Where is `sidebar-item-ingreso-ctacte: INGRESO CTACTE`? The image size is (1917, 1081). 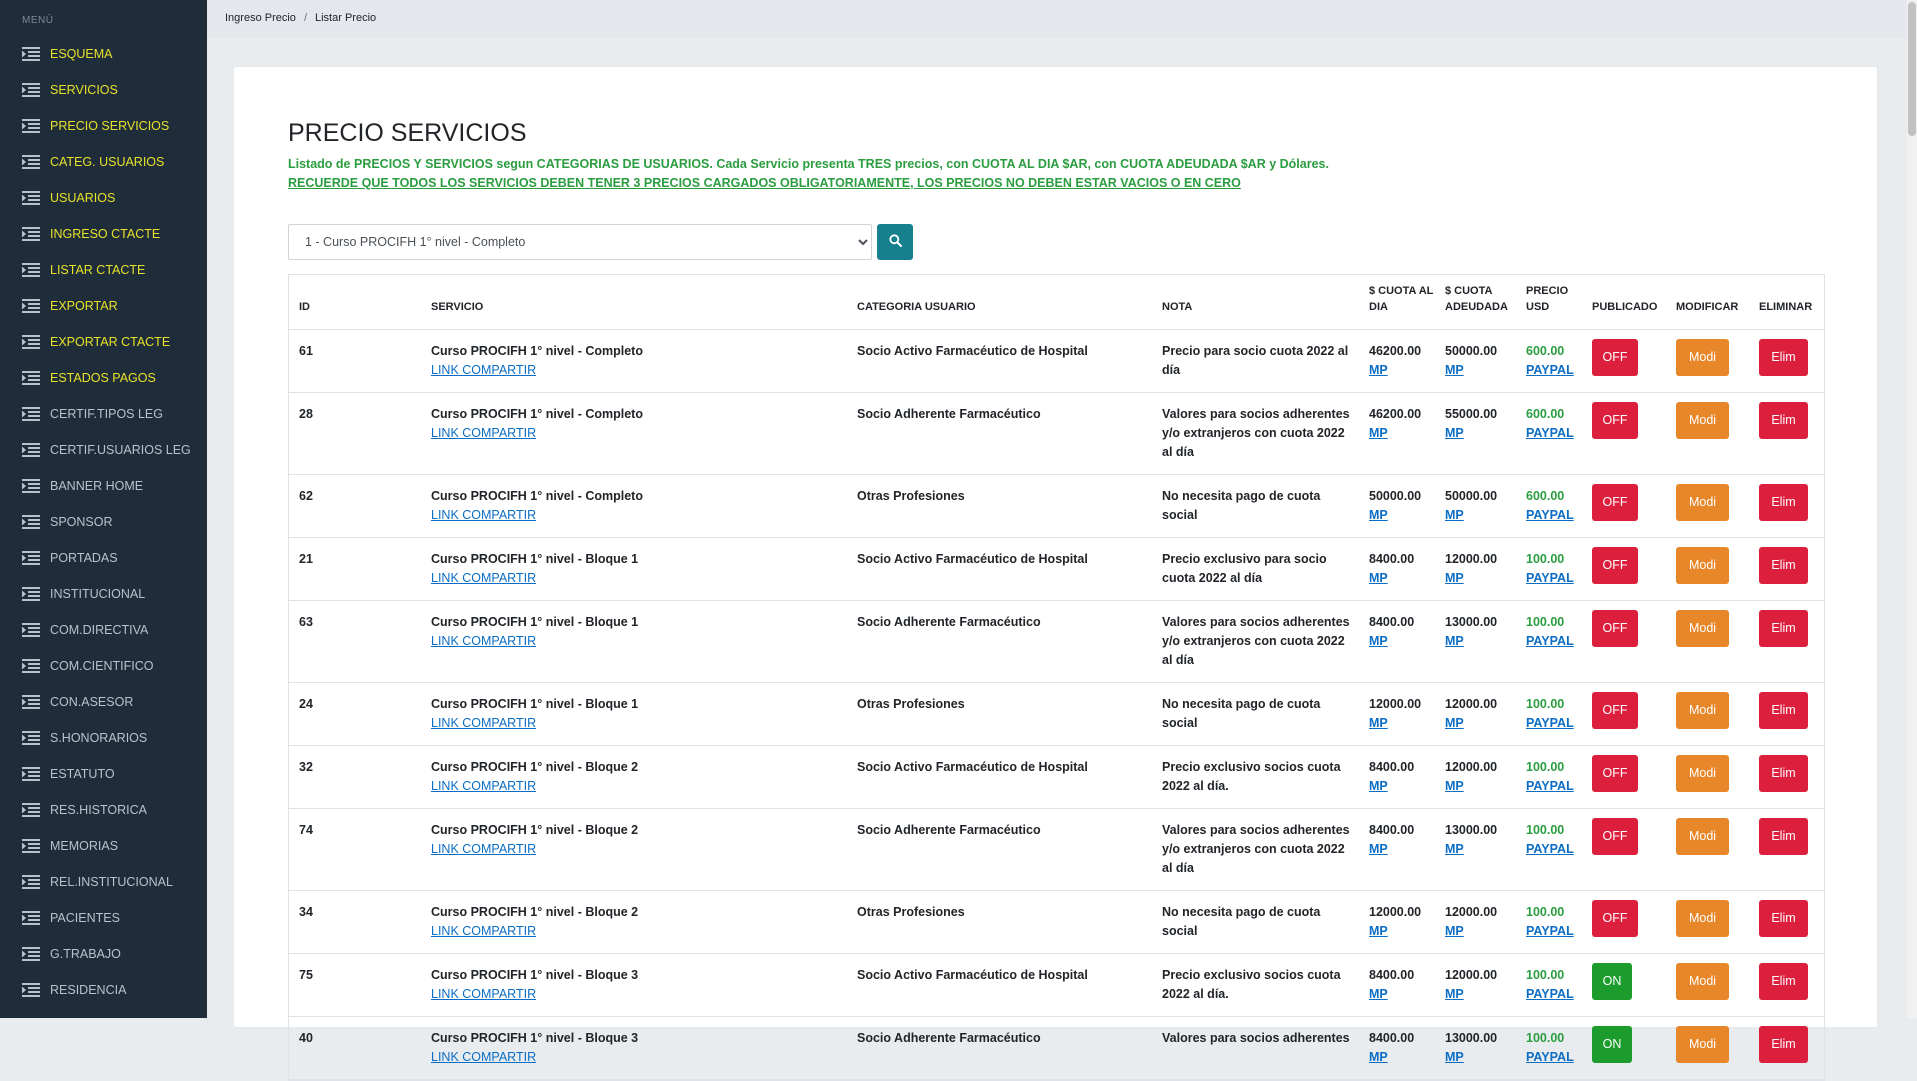 sidebar-item-ingreso-ctacte: INGRESO CTACTE is located at coordinates (103, 234).